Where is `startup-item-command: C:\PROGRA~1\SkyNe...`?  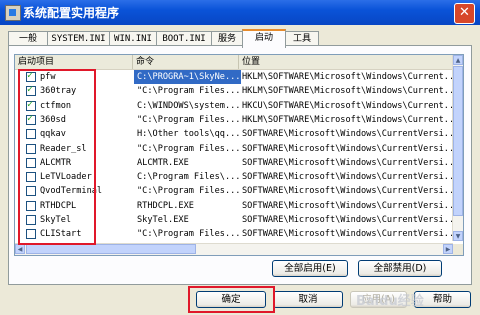
startup-item-command: C:\PROGRA~1\SkyNe... is located at coordinates (187, 77).